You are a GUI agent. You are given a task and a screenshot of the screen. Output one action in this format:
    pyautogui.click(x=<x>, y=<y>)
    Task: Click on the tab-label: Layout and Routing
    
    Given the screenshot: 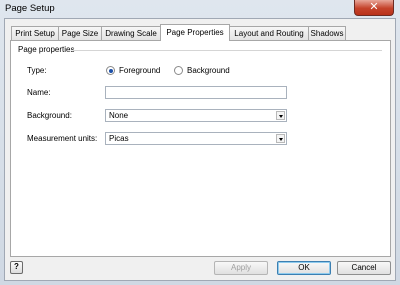 What is the action you would take?
    pyautogui.click(x=269, y=33)
    